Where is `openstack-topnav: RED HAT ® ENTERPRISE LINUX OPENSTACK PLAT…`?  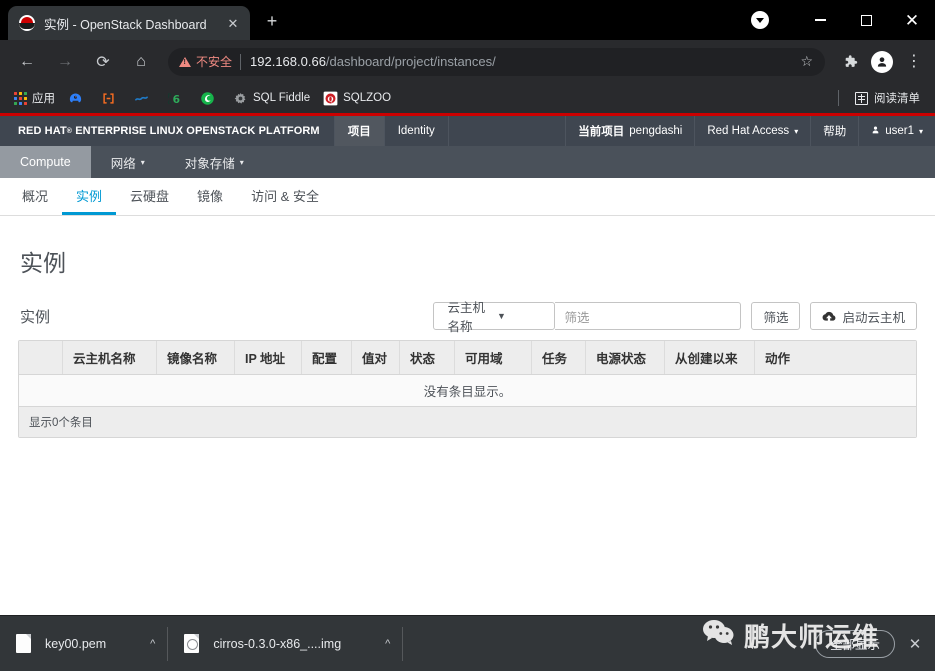 openstack-topnav: RED HAT ® ENTERPRISE LINUX OPENSTACK PLAT… is located at coordinates (467, 131).